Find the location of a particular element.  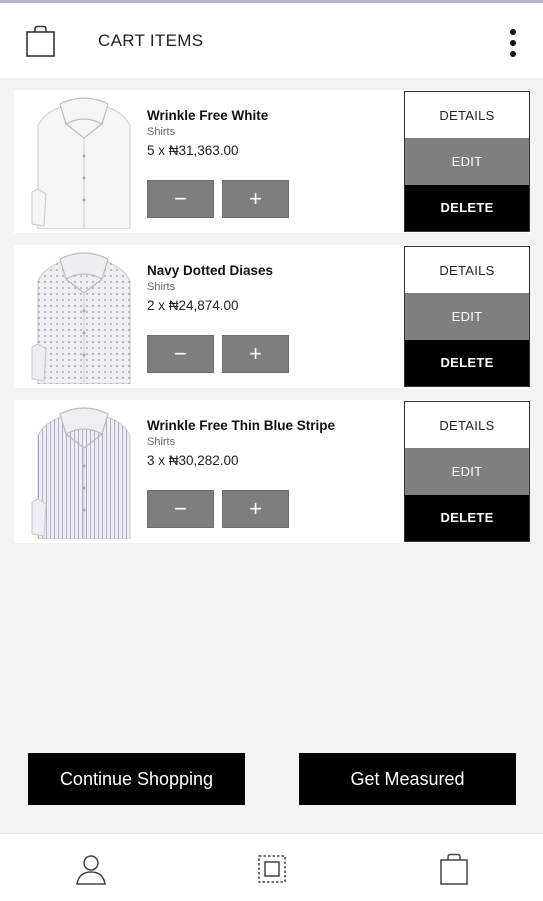

item-price: 2 x ₦24,874.00 is located at coordinates (193, 305).